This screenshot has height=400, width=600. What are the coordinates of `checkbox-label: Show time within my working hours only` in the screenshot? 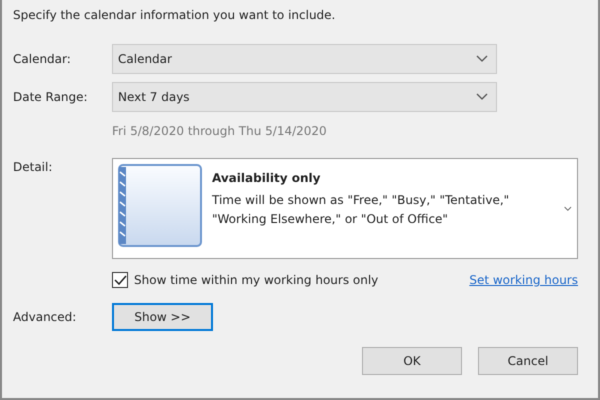 It's located at (256, 280).